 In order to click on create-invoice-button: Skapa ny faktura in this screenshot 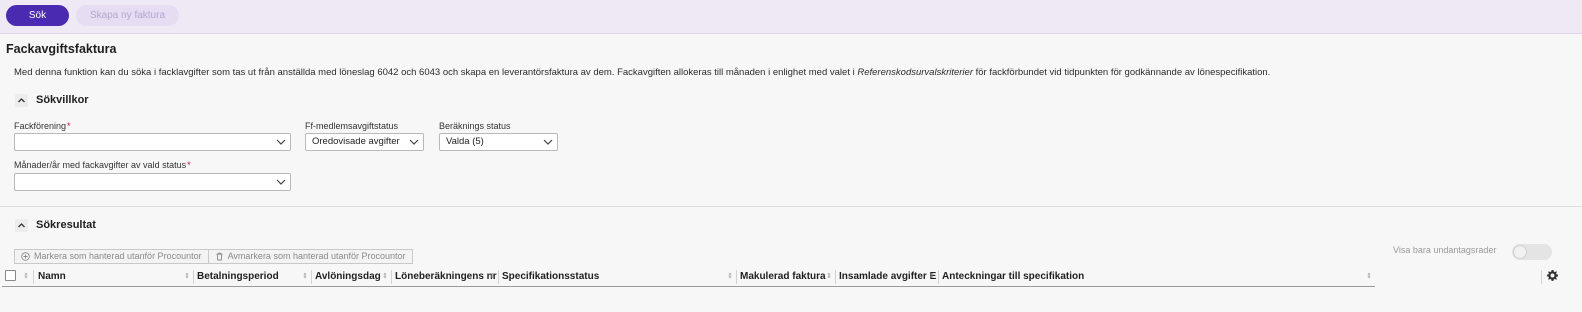, I will do `click(127, 15)`.